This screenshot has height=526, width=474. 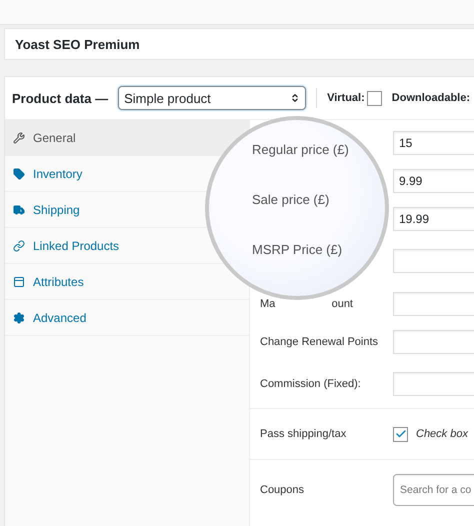 I want to click on field-label: Pass shipping/tax, so click(x=303, y=434).